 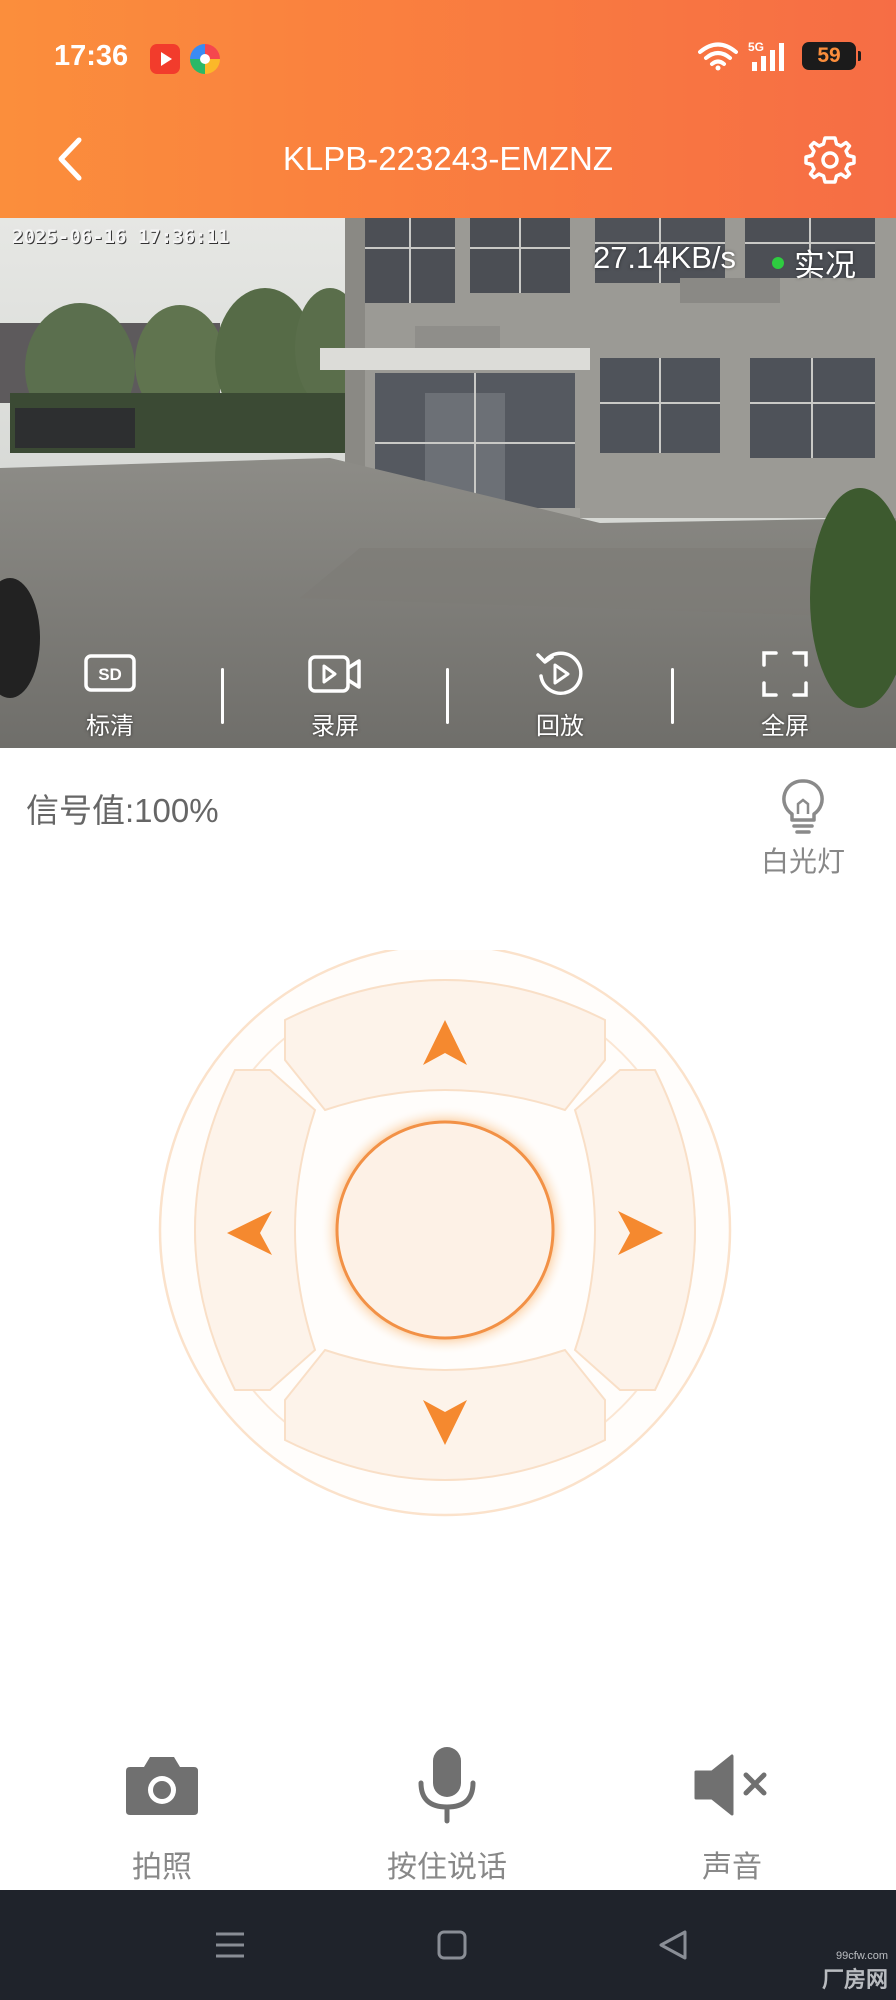 I want to click on sound-label: 声音, so click(x=732, y=1867).